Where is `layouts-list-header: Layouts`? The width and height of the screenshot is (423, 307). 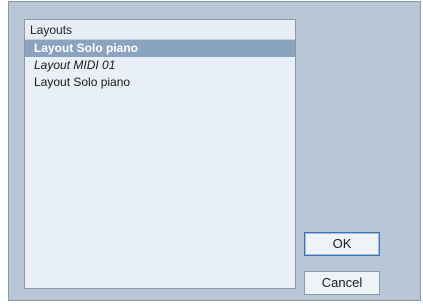 layouts-list-header: Layouts is located at coordinates (160, 30).